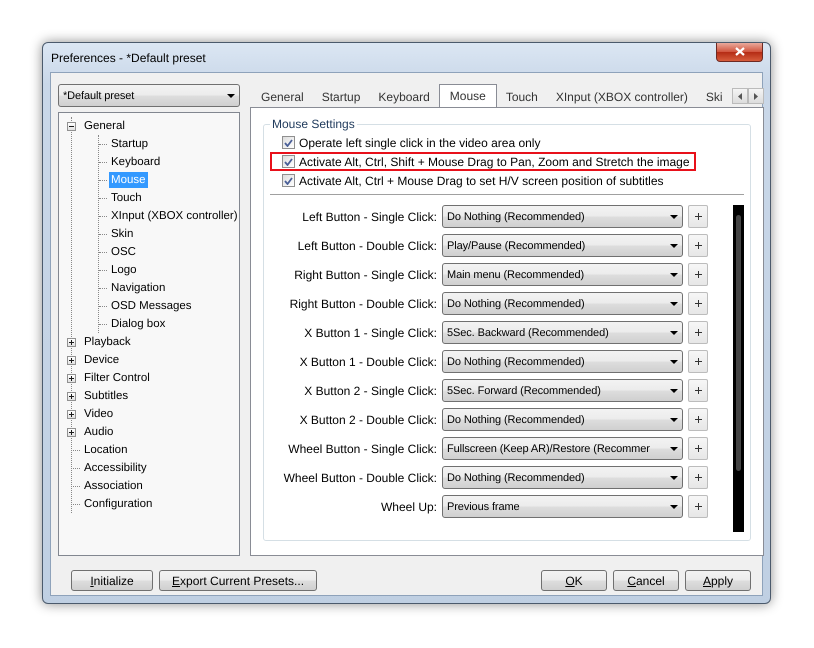 The image size is (814, 648). What do you see at coordinates (107, 342) in the screenshot?
I see `tree-item: Playback` at bounding box center [107, 342].